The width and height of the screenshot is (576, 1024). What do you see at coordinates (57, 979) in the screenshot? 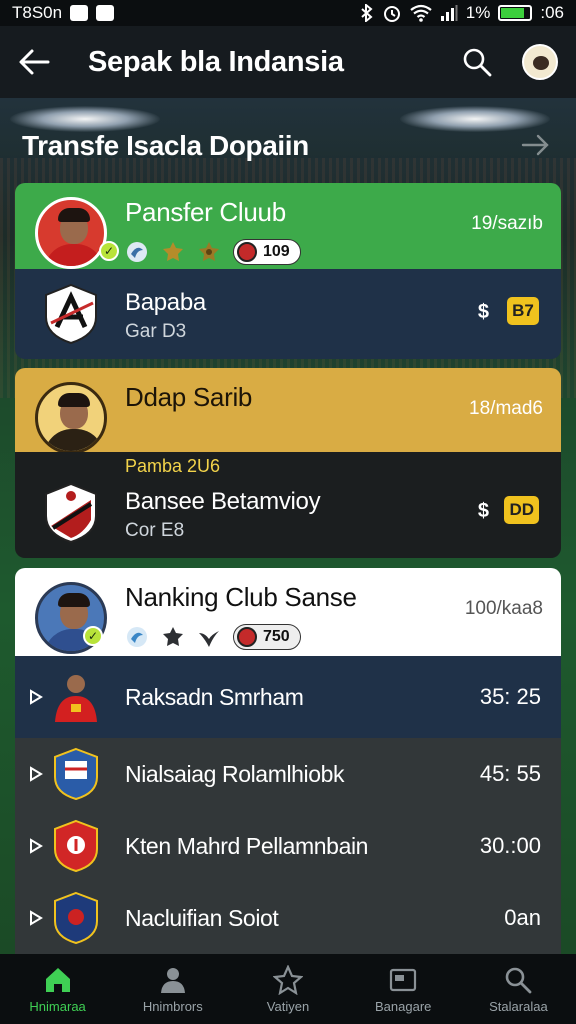
I see `home-icon` at bounding box center [57, 979].